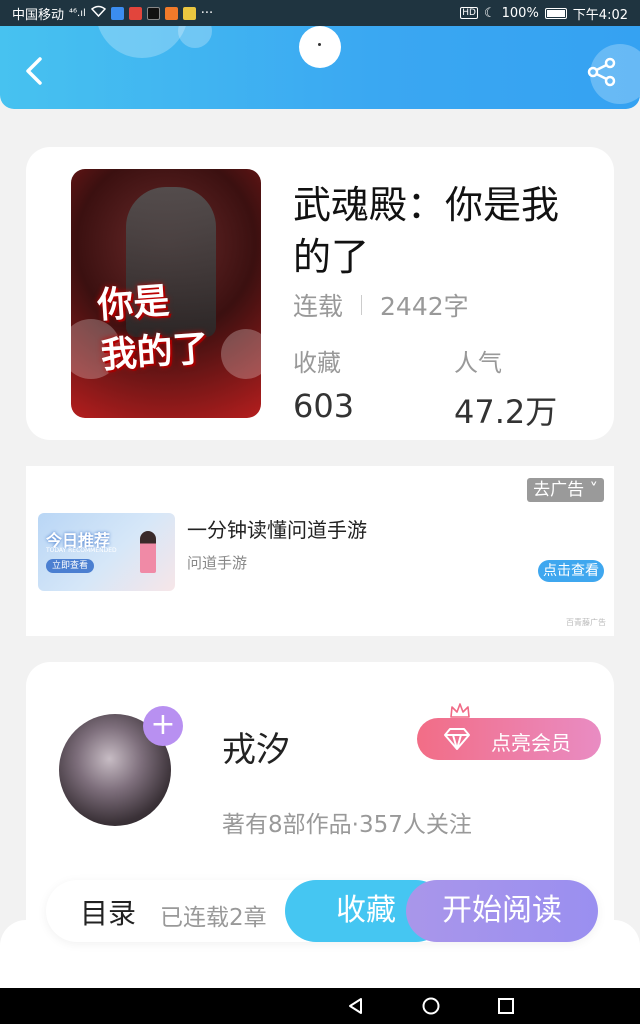 The image size is (640, 1024). What do you see at coordinates (189, 13) in the screenshot?
I see `app-icon-yellow` at bounding box center [189, 13].